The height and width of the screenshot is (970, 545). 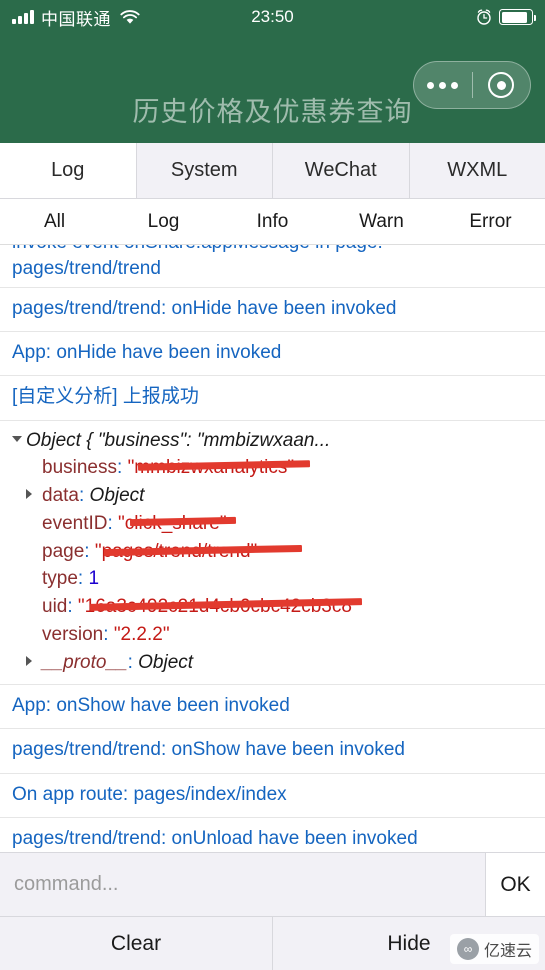 What do you see at coordinates (467, 949) in the screenshot?
I see `watermark-logo-icon: ∞` at bounding box center [467, 949].